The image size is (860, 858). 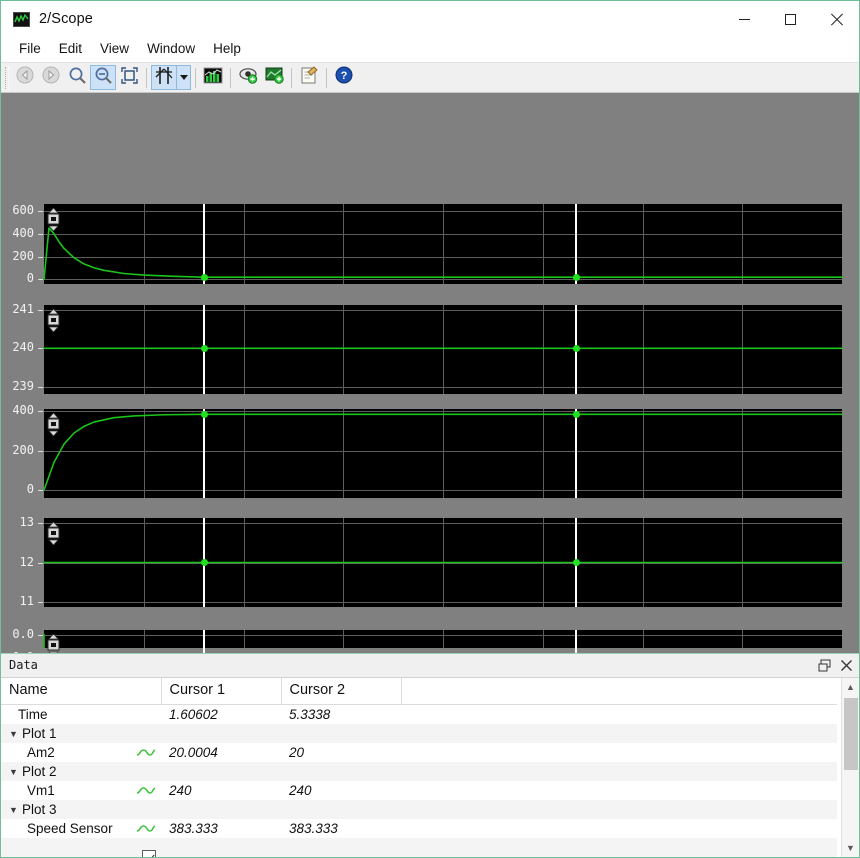 I want to click on scroll-down-arrow-icon: ▼, so click(x=851, y=848).